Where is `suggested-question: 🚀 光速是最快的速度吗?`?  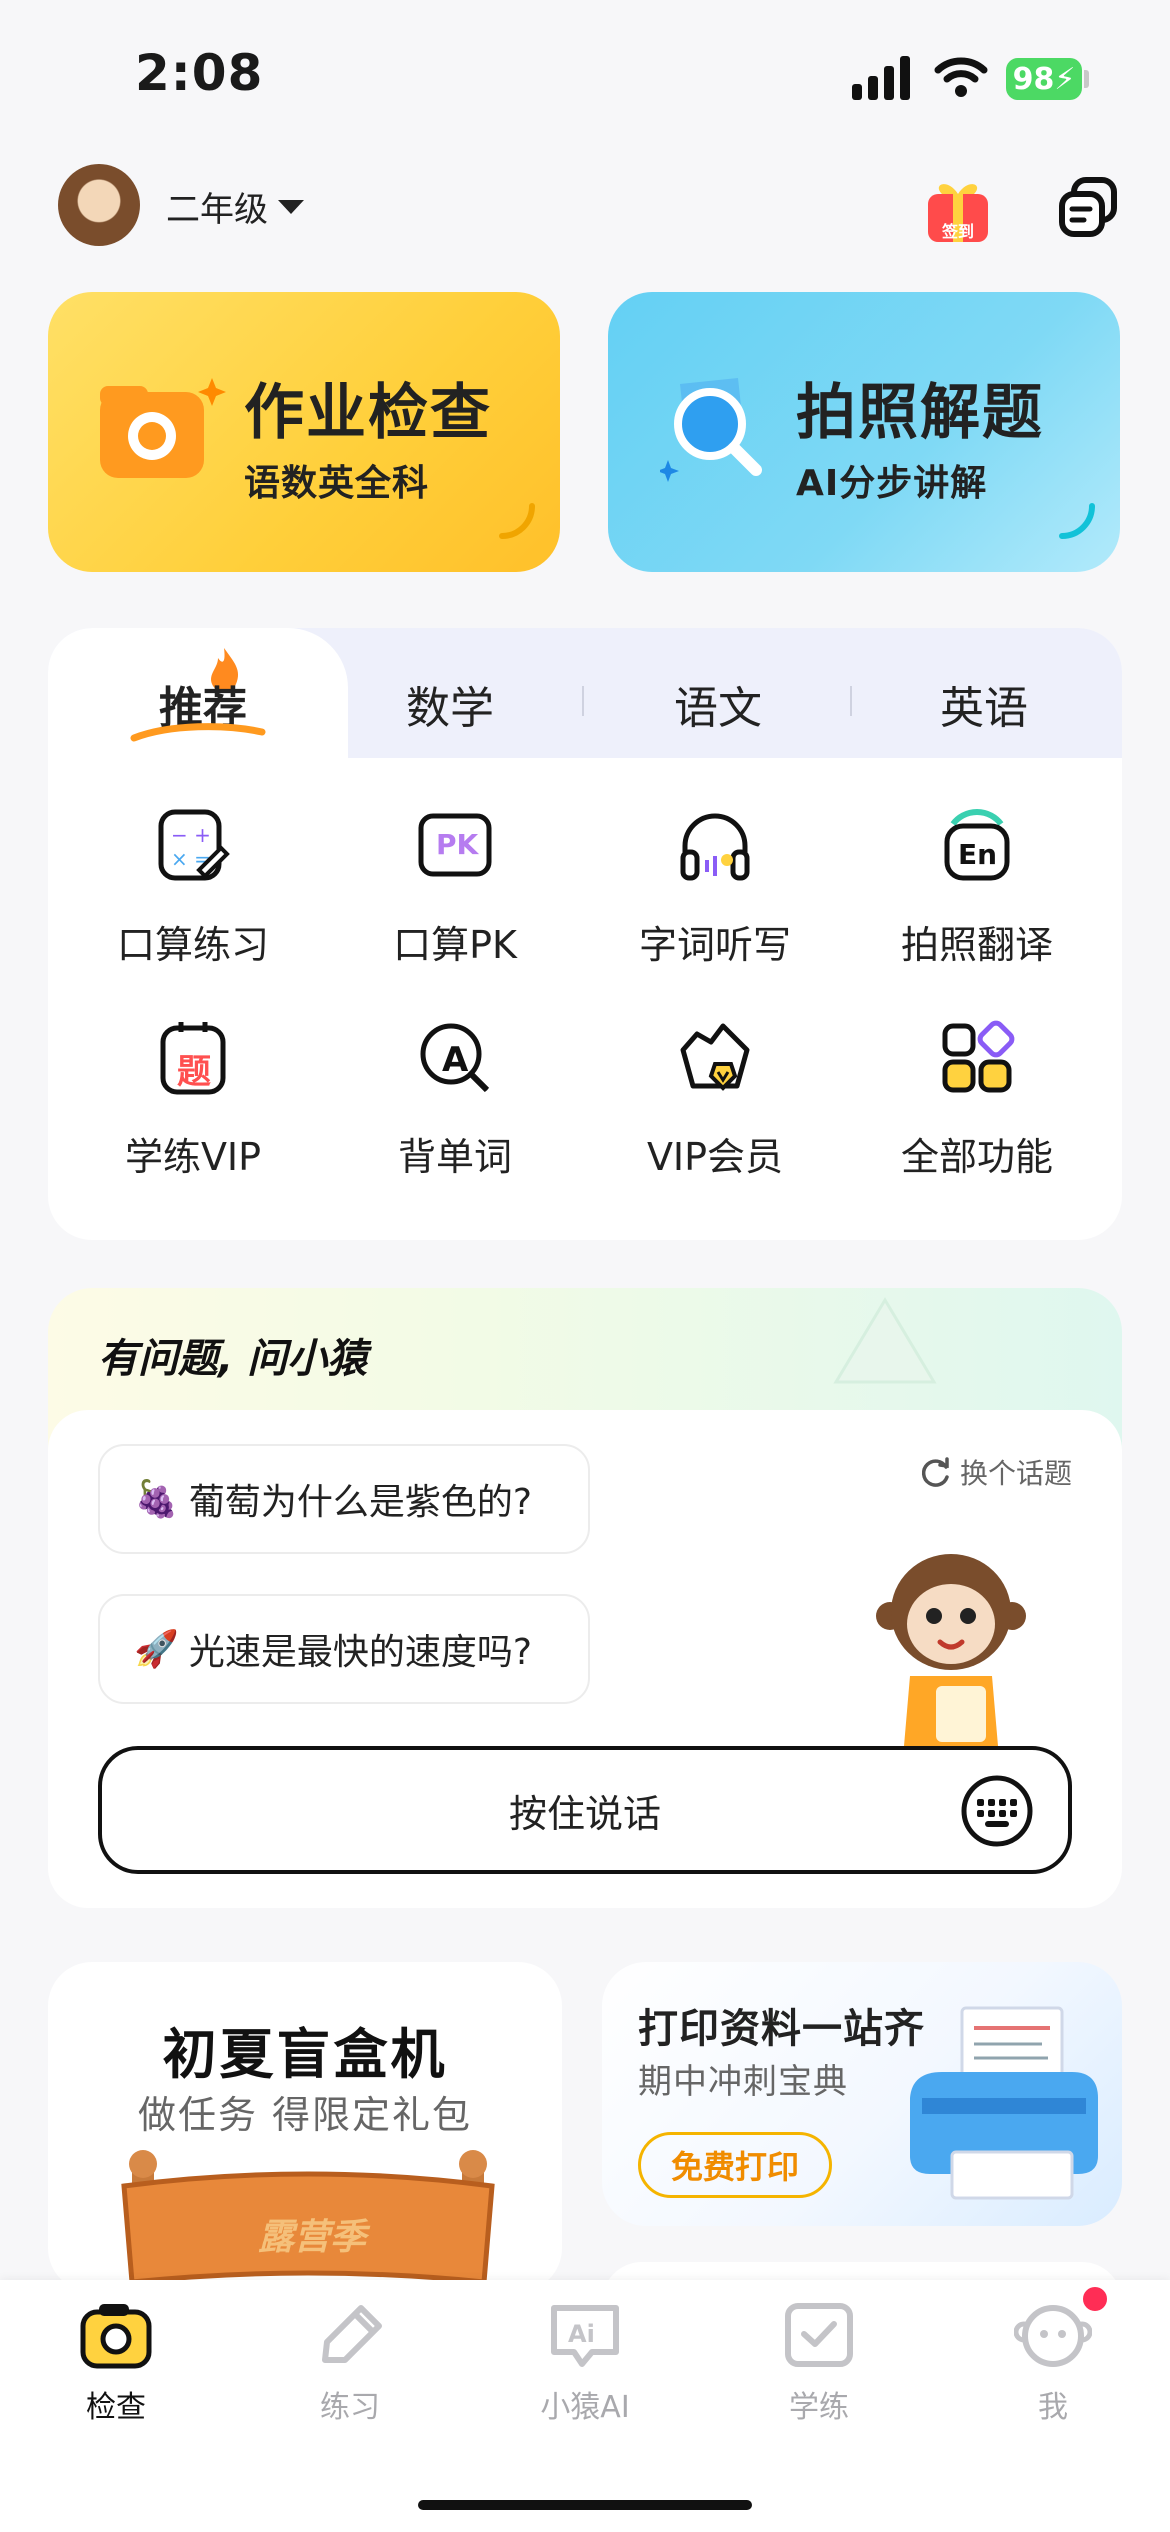 suggested-question: 🚀 光速是最快的速度吗? is located at coordinates (344, 1649).